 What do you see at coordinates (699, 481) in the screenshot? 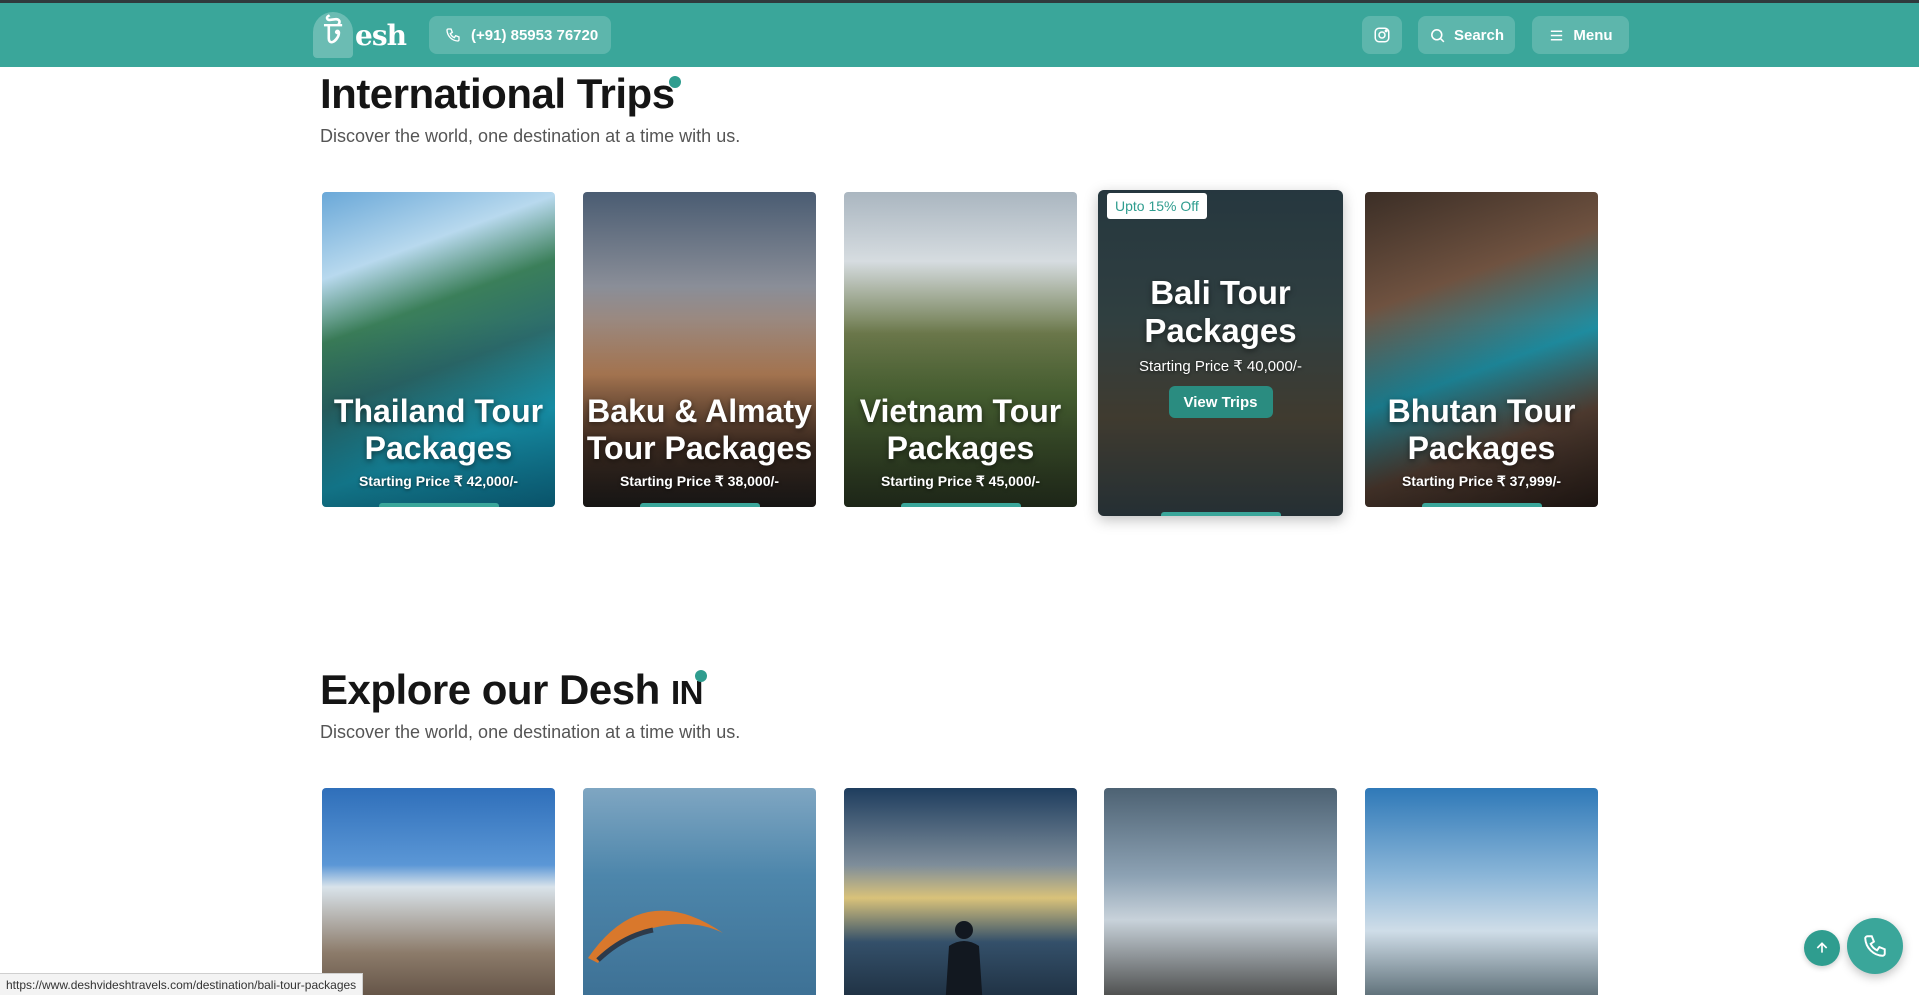
I see `card-price: Starting Price ₹ 38,000/-` at bounding box center [699, 481].